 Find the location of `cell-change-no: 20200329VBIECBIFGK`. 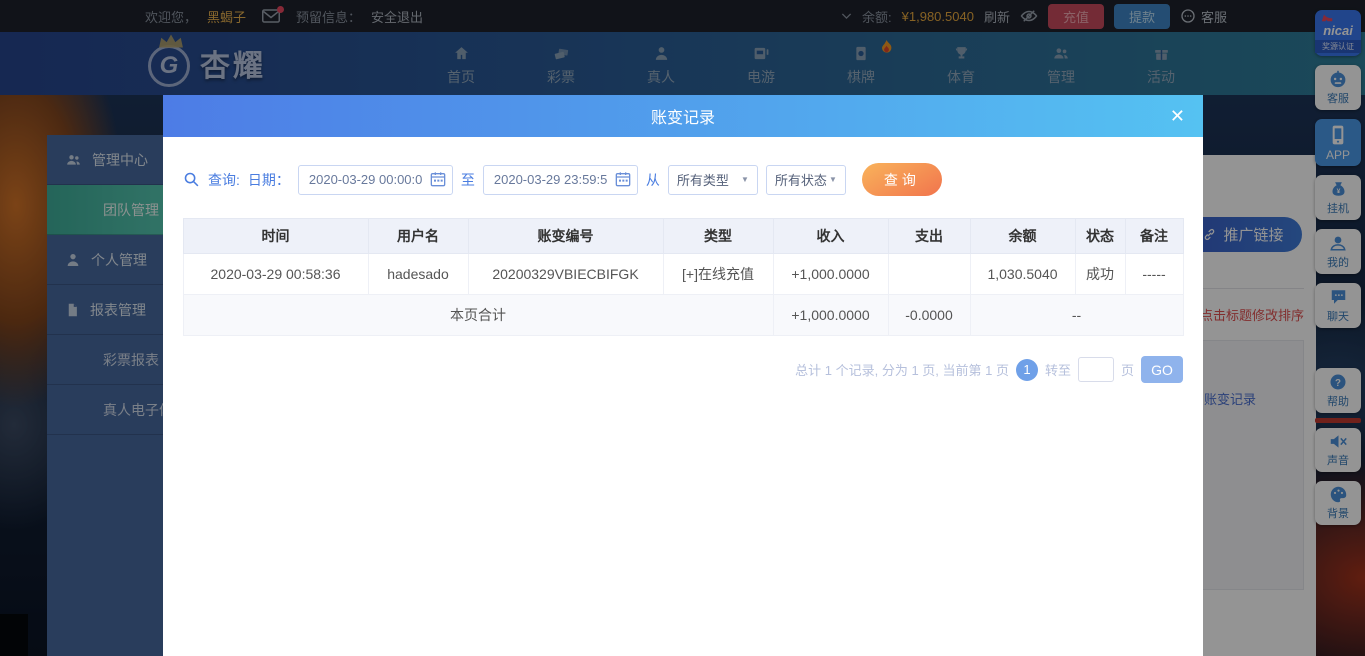

cell-change-no: 20200329VBIECBIFGK is located at coordinates (565, 274).